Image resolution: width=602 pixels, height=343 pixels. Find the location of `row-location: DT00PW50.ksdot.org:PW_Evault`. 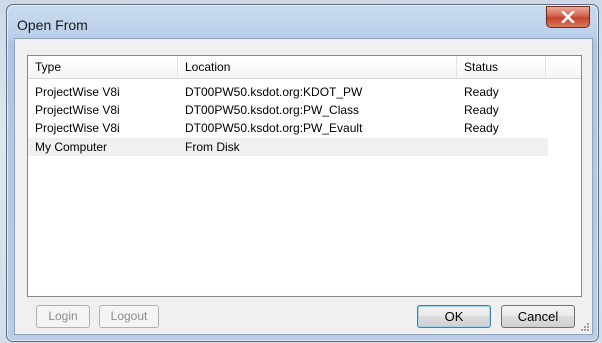

row-location: DT00PW50.ksdot.org:PW_Evault is located at coordinates (274, 128).